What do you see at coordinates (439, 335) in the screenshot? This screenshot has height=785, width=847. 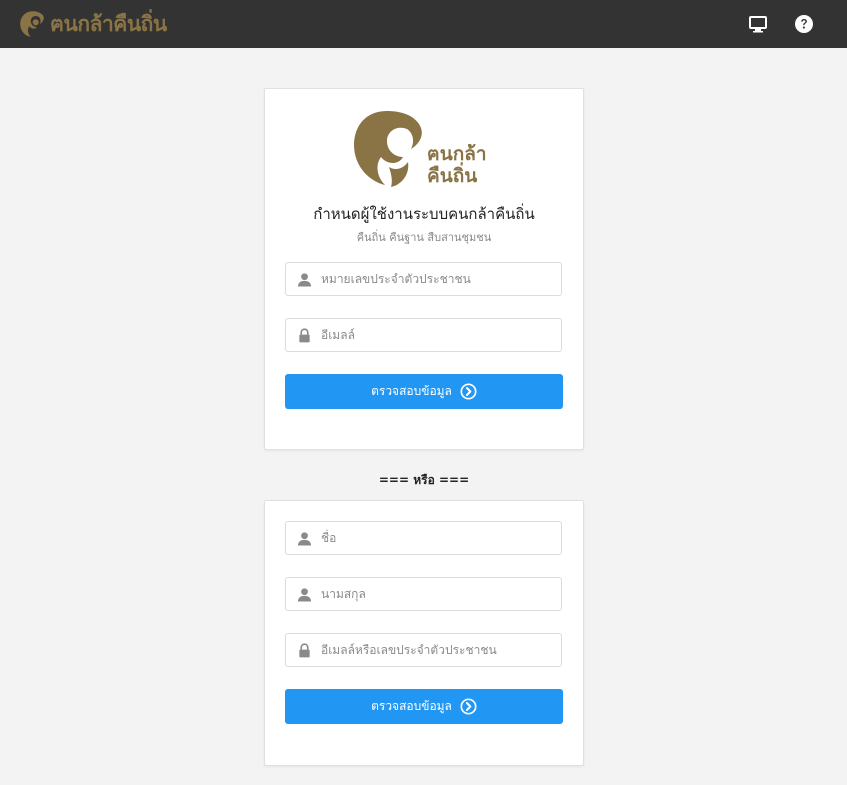 I see `email-input` at bounding box center [439, 335].